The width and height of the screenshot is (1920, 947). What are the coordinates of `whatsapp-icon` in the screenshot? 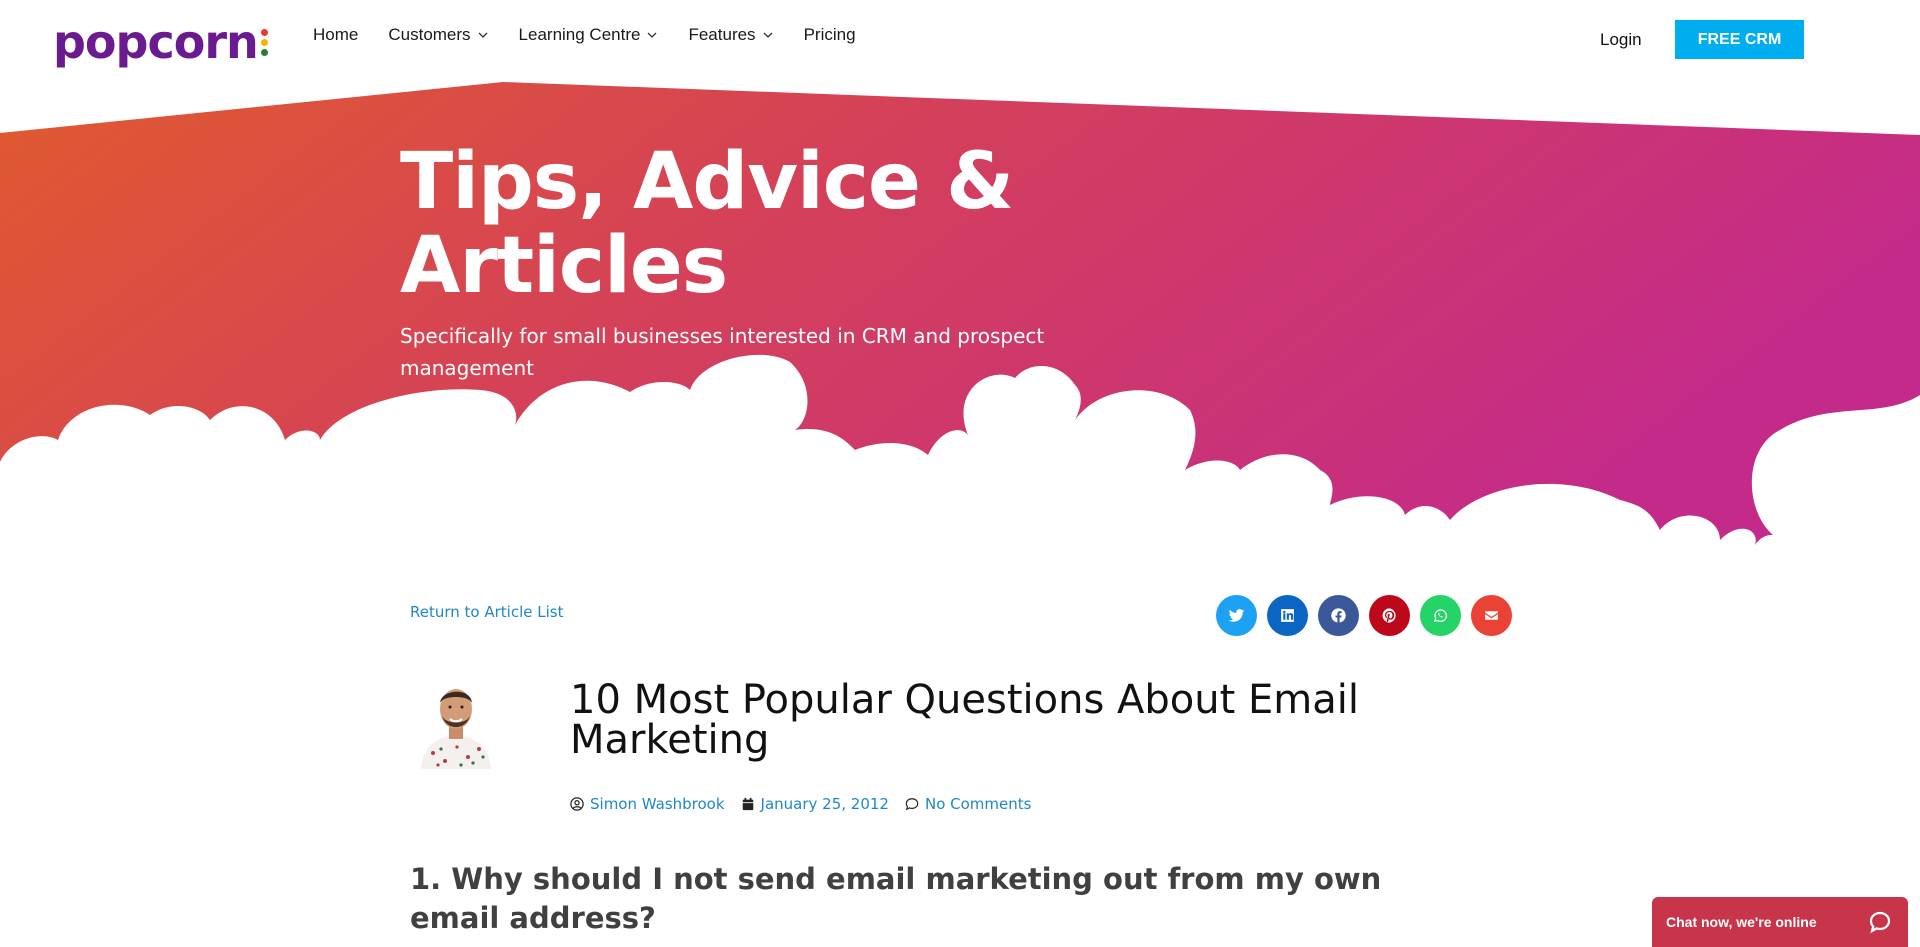 It's located at (1440, 616).